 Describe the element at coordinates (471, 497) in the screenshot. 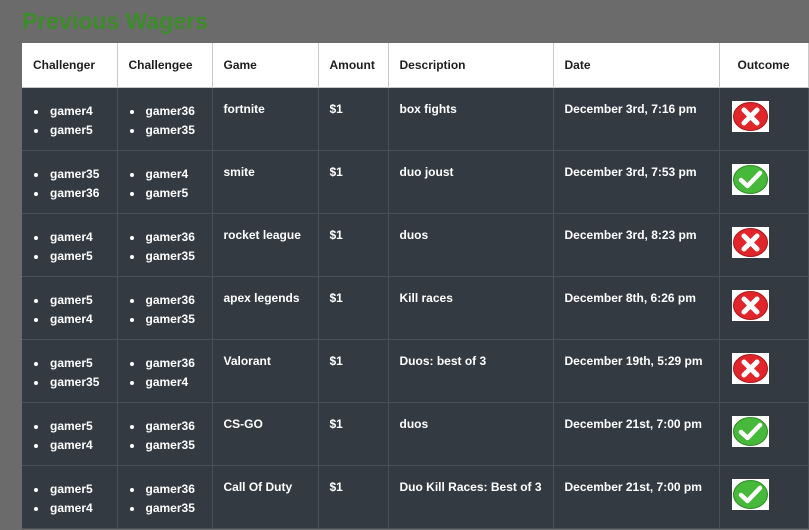

I see `description-cell: Duo Kill Races: Best of 3` at that location.